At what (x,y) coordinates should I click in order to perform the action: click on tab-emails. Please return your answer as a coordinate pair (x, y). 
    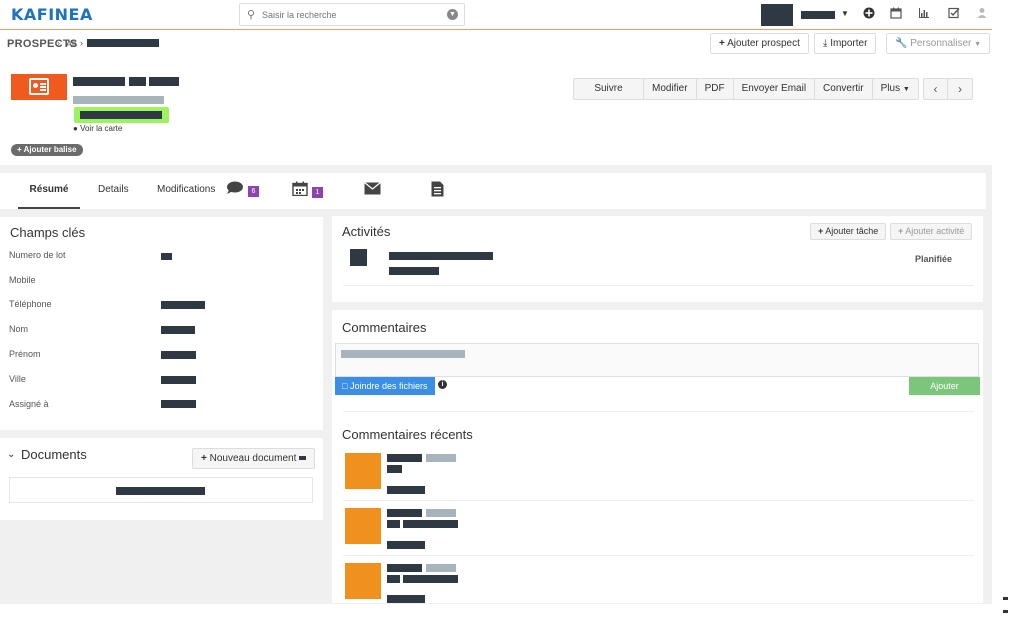
    Looking at the image, I should click on (372, 190).